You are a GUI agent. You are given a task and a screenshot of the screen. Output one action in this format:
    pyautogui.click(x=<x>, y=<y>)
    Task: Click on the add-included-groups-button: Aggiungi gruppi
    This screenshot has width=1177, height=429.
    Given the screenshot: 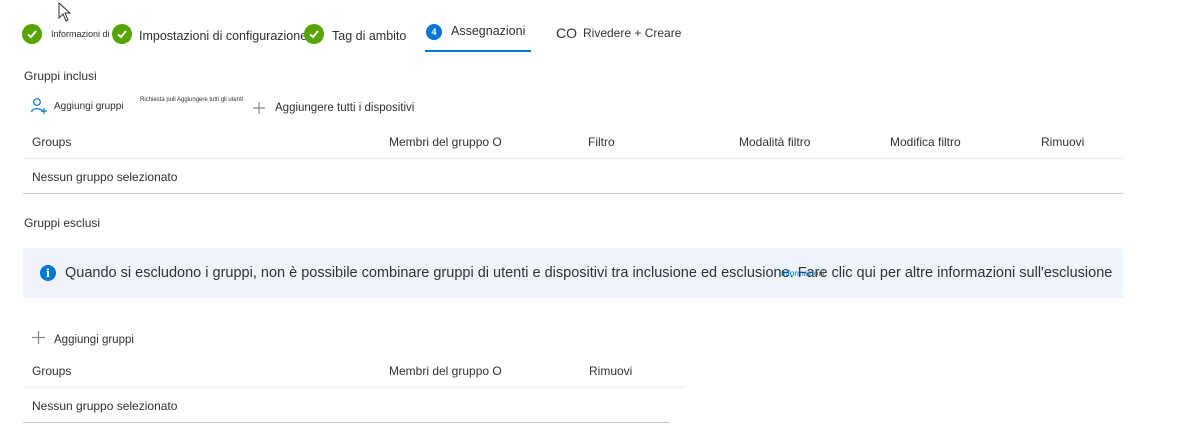 What is the action you would take?
    pyautogui.click(x=77, y=106)
    